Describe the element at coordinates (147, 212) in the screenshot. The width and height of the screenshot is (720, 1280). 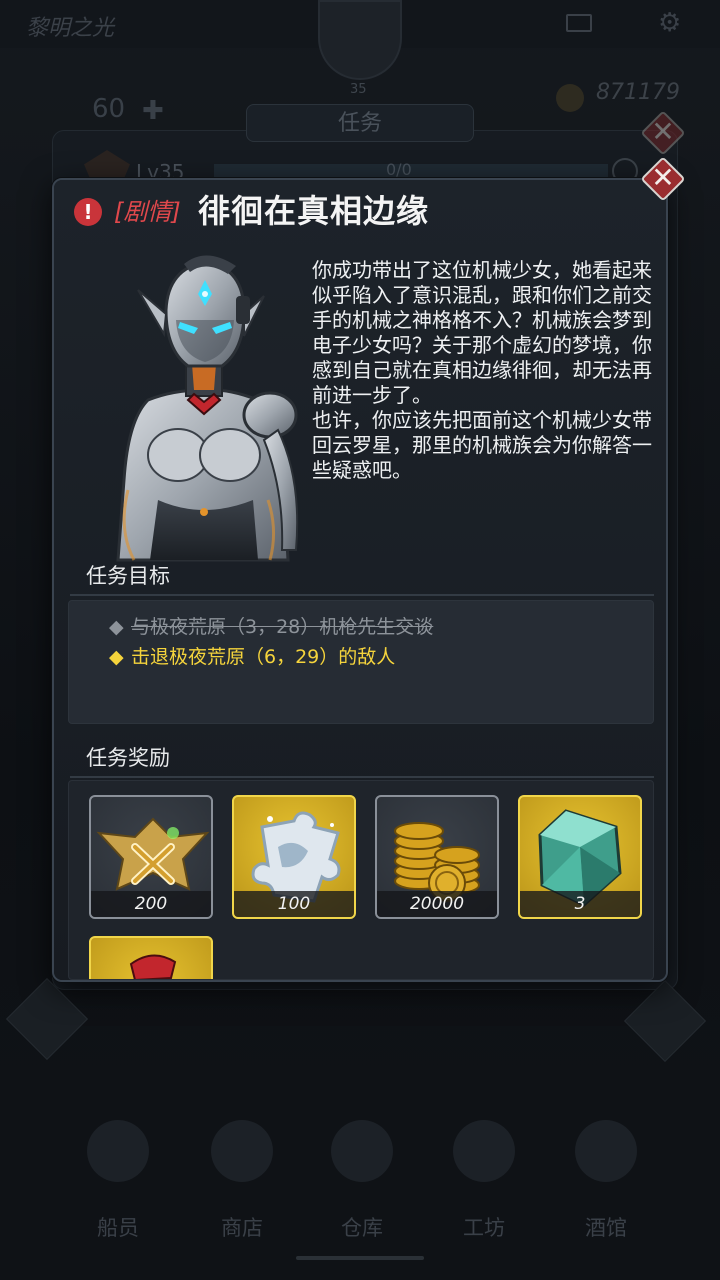
I see `quest-type-tag: [剧情]` at that location.